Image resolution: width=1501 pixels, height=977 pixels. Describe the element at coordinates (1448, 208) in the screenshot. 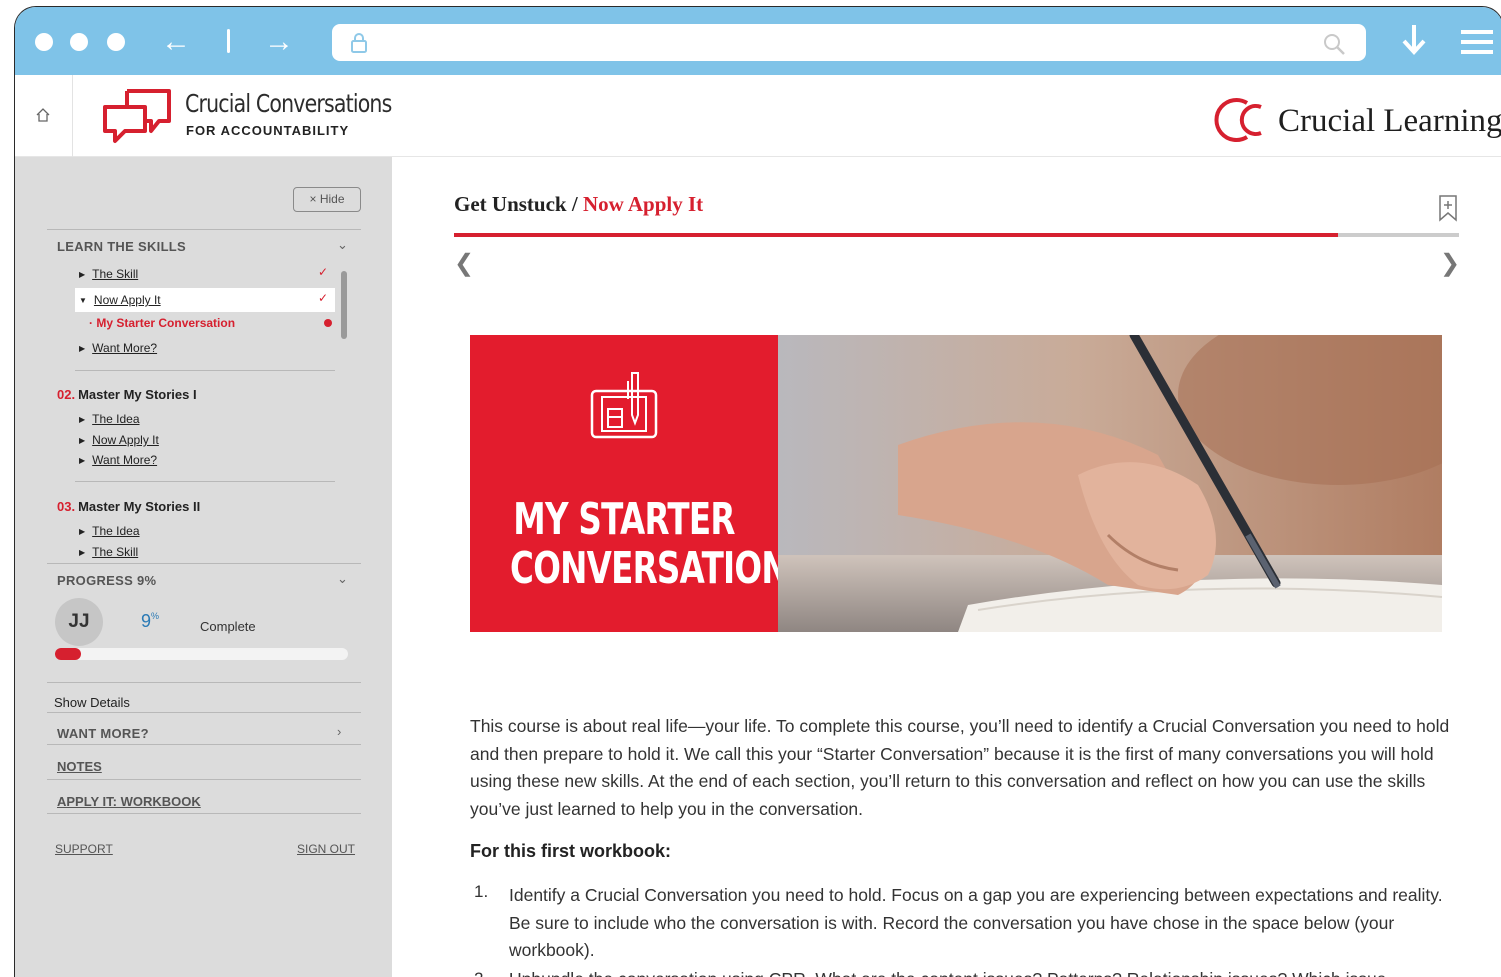

I see `bookmark-icon` at that location.